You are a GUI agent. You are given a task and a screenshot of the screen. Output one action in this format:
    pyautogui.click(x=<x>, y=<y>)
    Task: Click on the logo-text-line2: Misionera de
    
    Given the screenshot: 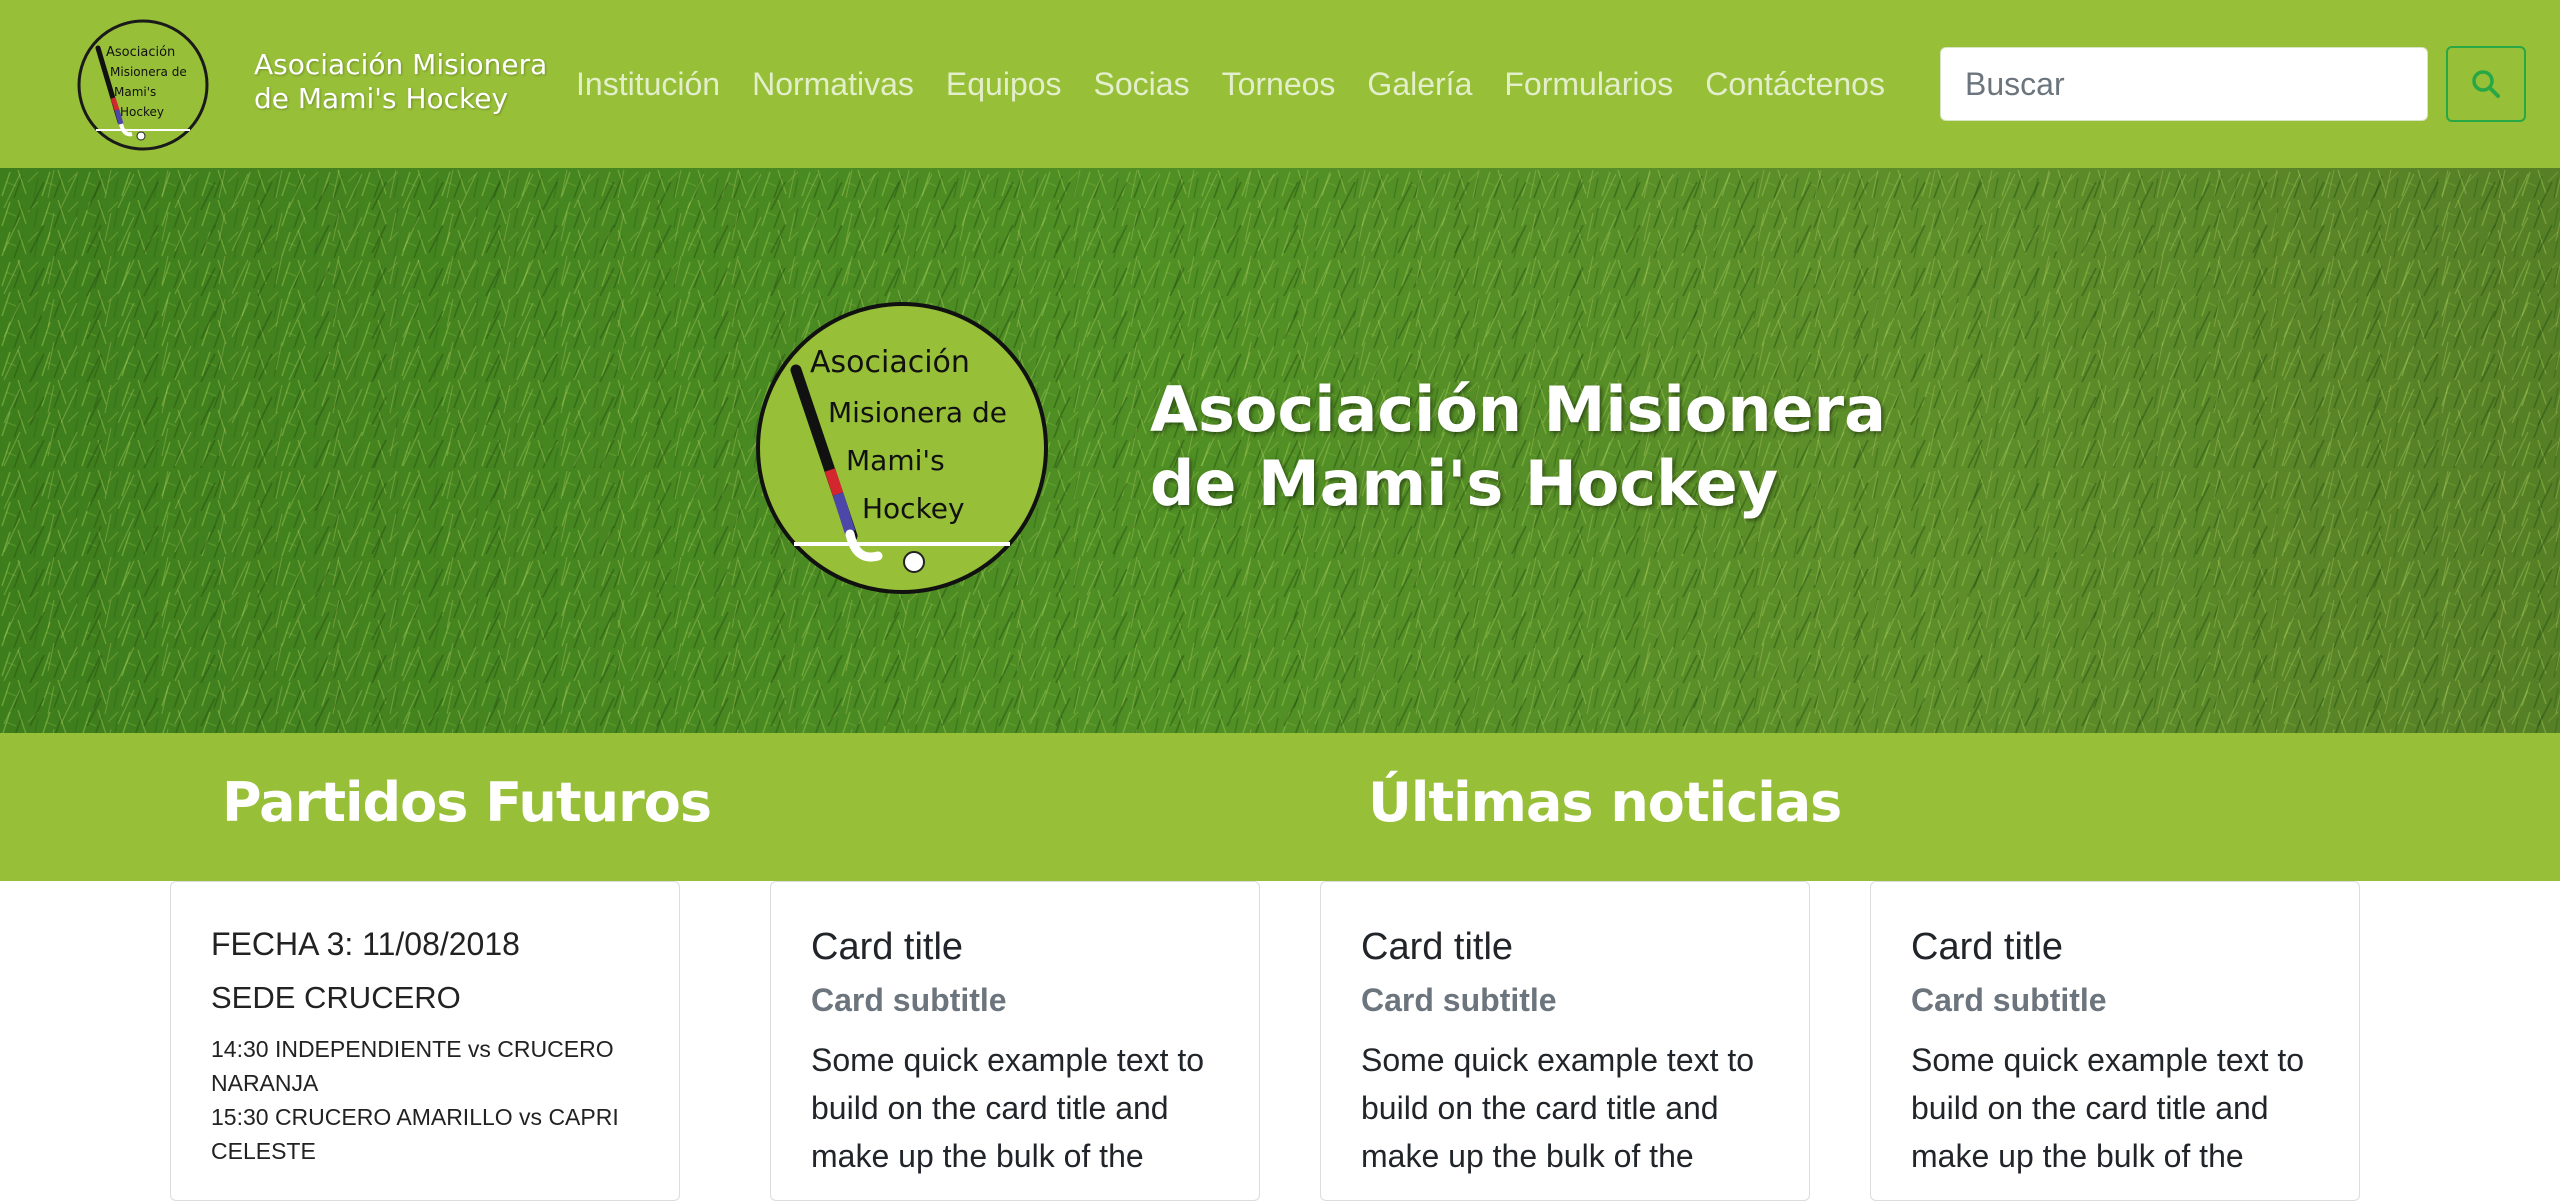 What is the action you would take?
    pyautogui.click(x=148, y=72)
    